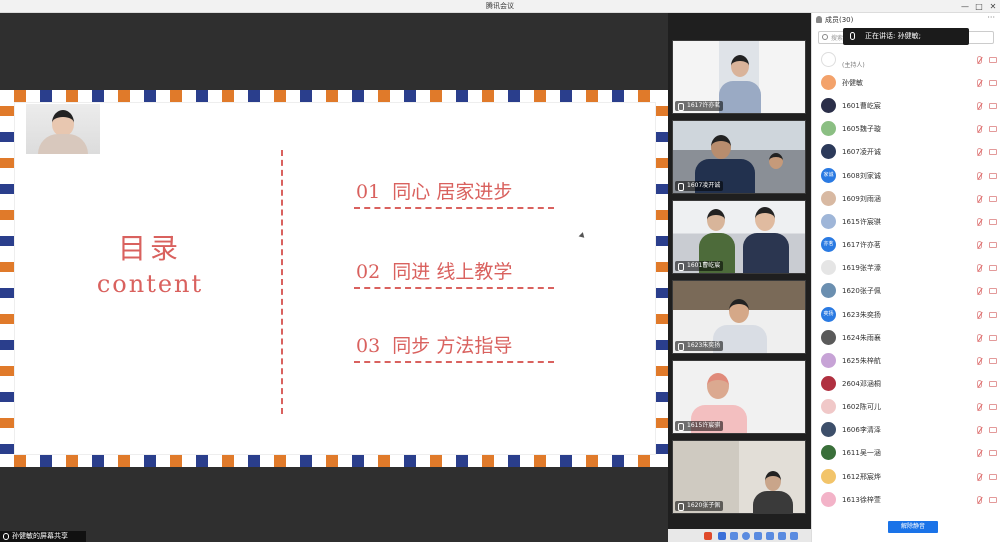  What do you see at coordinates (906, 151) in the screenshot?
I see `member-row: 1607凌开诚` at bounding box center [906, 151].